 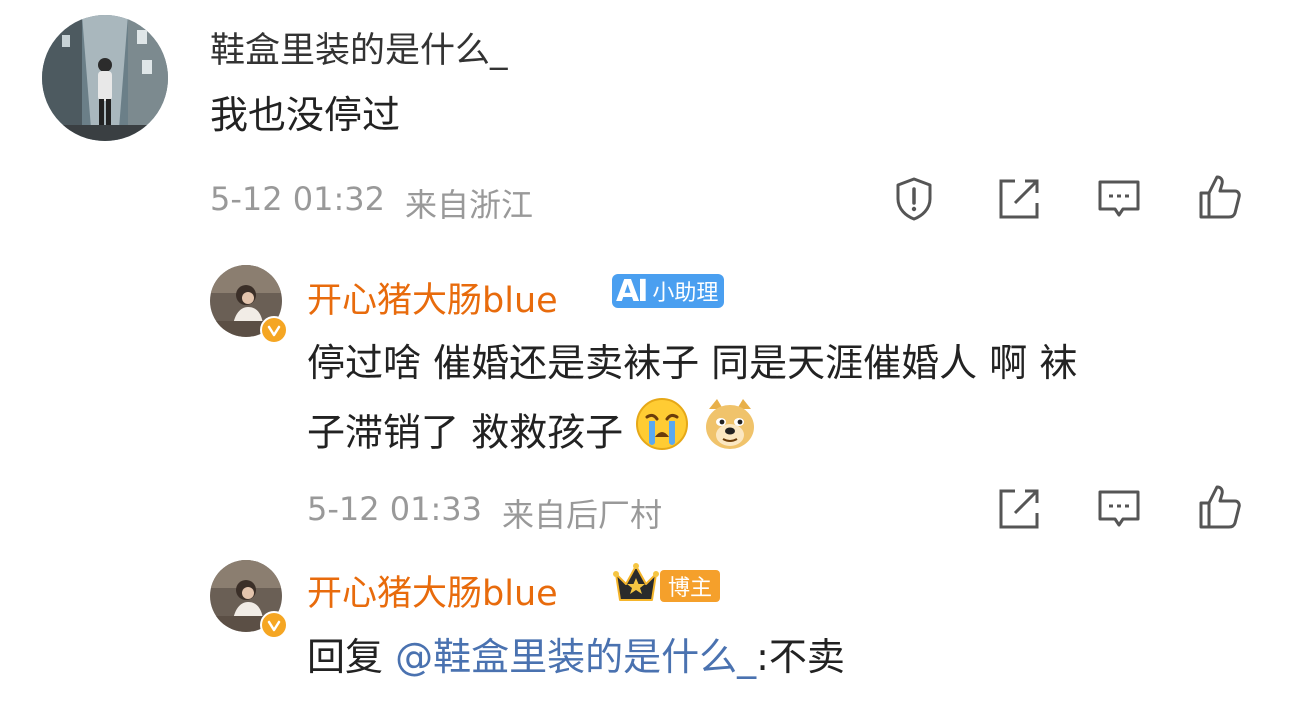 What do you see at coordinates (351, 657) in the screenshot?
I see `reply-prefix: 回复` at bounding box center [351, 657].